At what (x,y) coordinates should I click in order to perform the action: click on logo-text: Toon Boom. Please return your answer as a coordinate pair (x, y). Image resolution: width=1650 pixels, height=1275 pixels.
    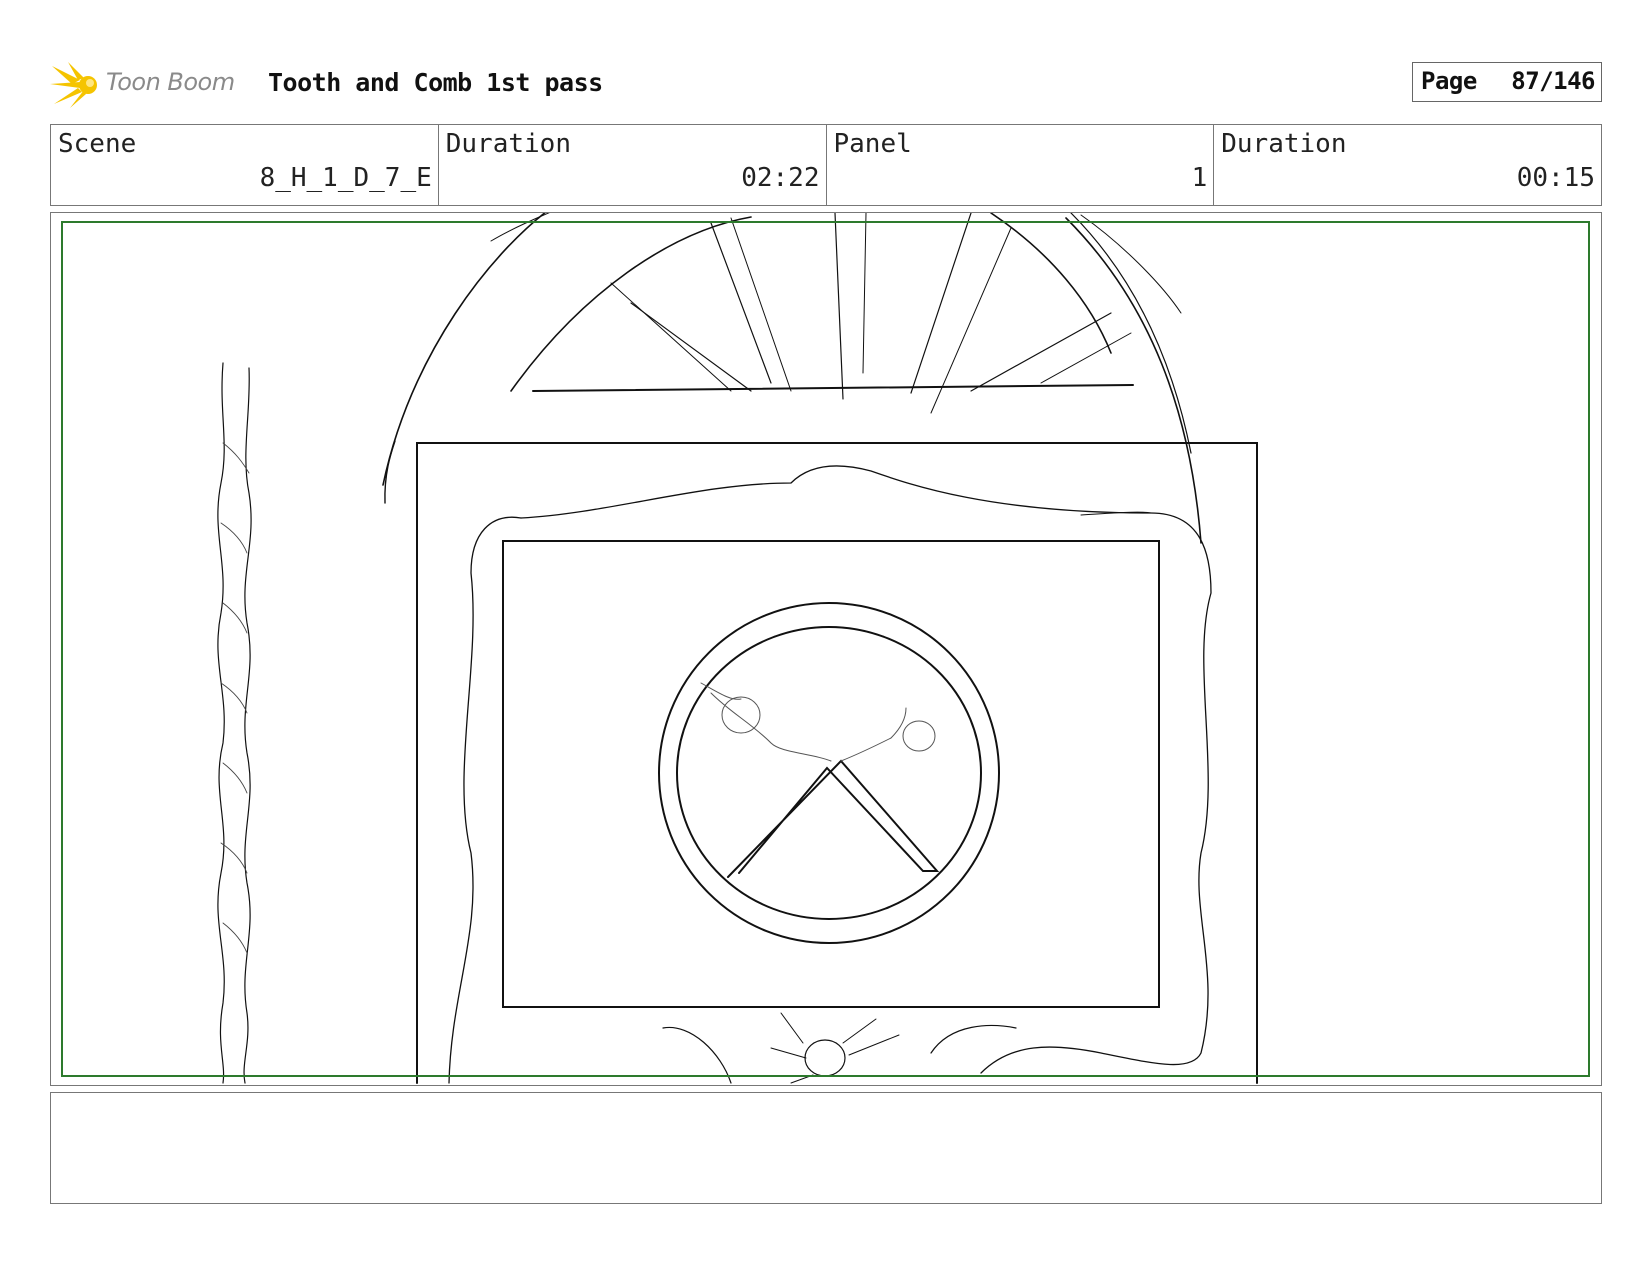
    Looking at the image, I should click on (170, 82).